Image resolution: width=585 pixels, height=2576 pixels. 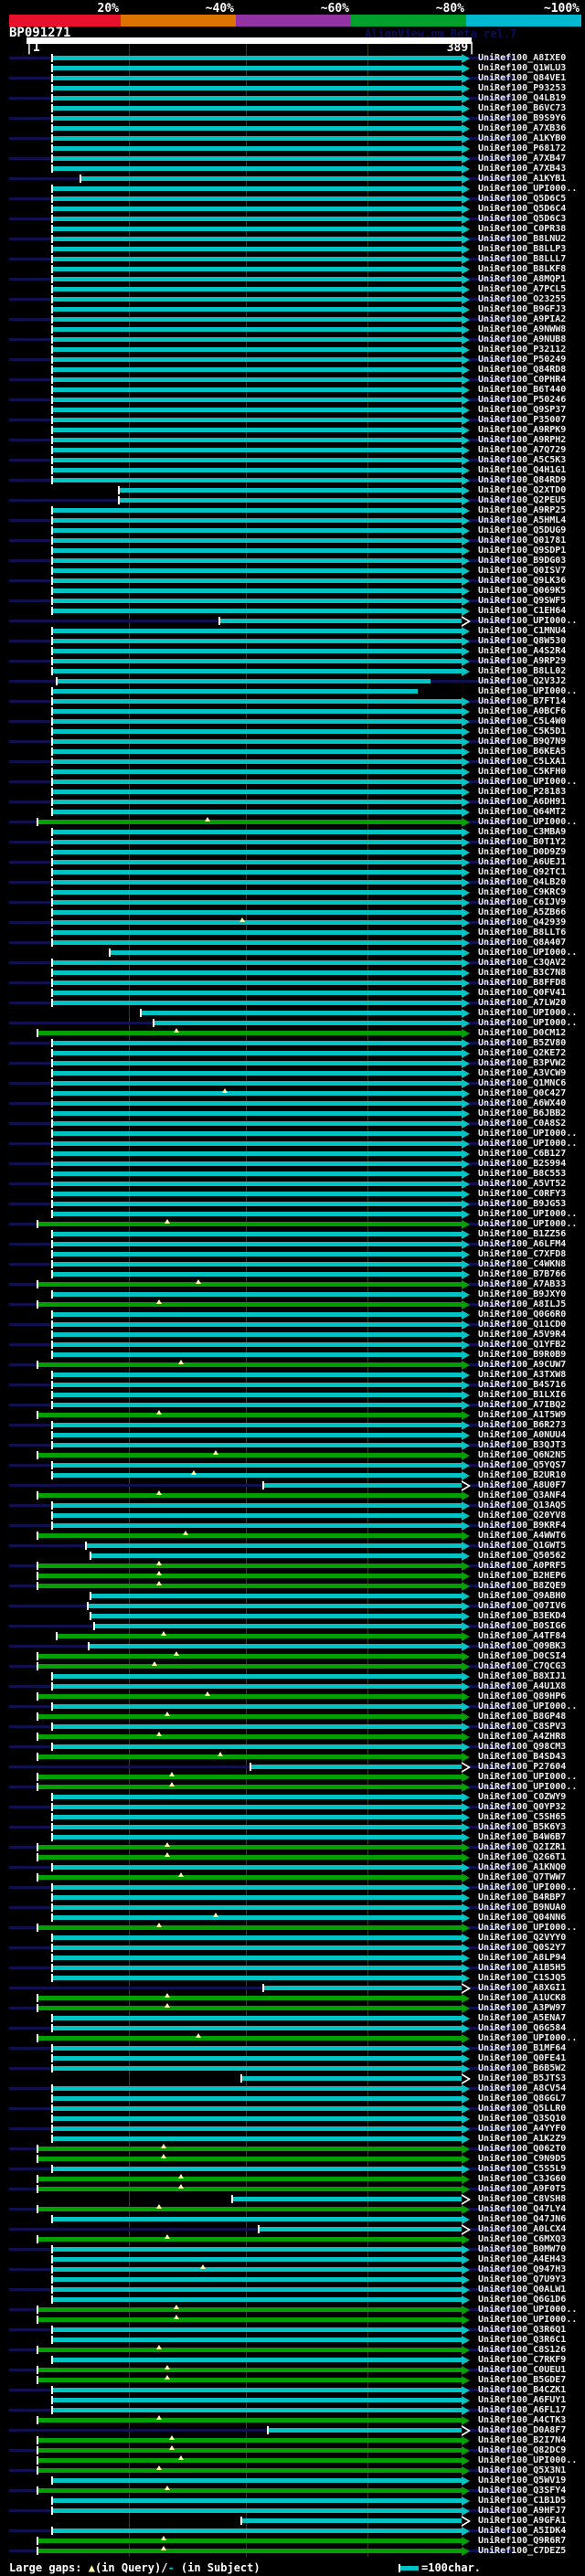 I want to click on hit-label: UniRef100_C5KFH0, so click(x=531, y=772).